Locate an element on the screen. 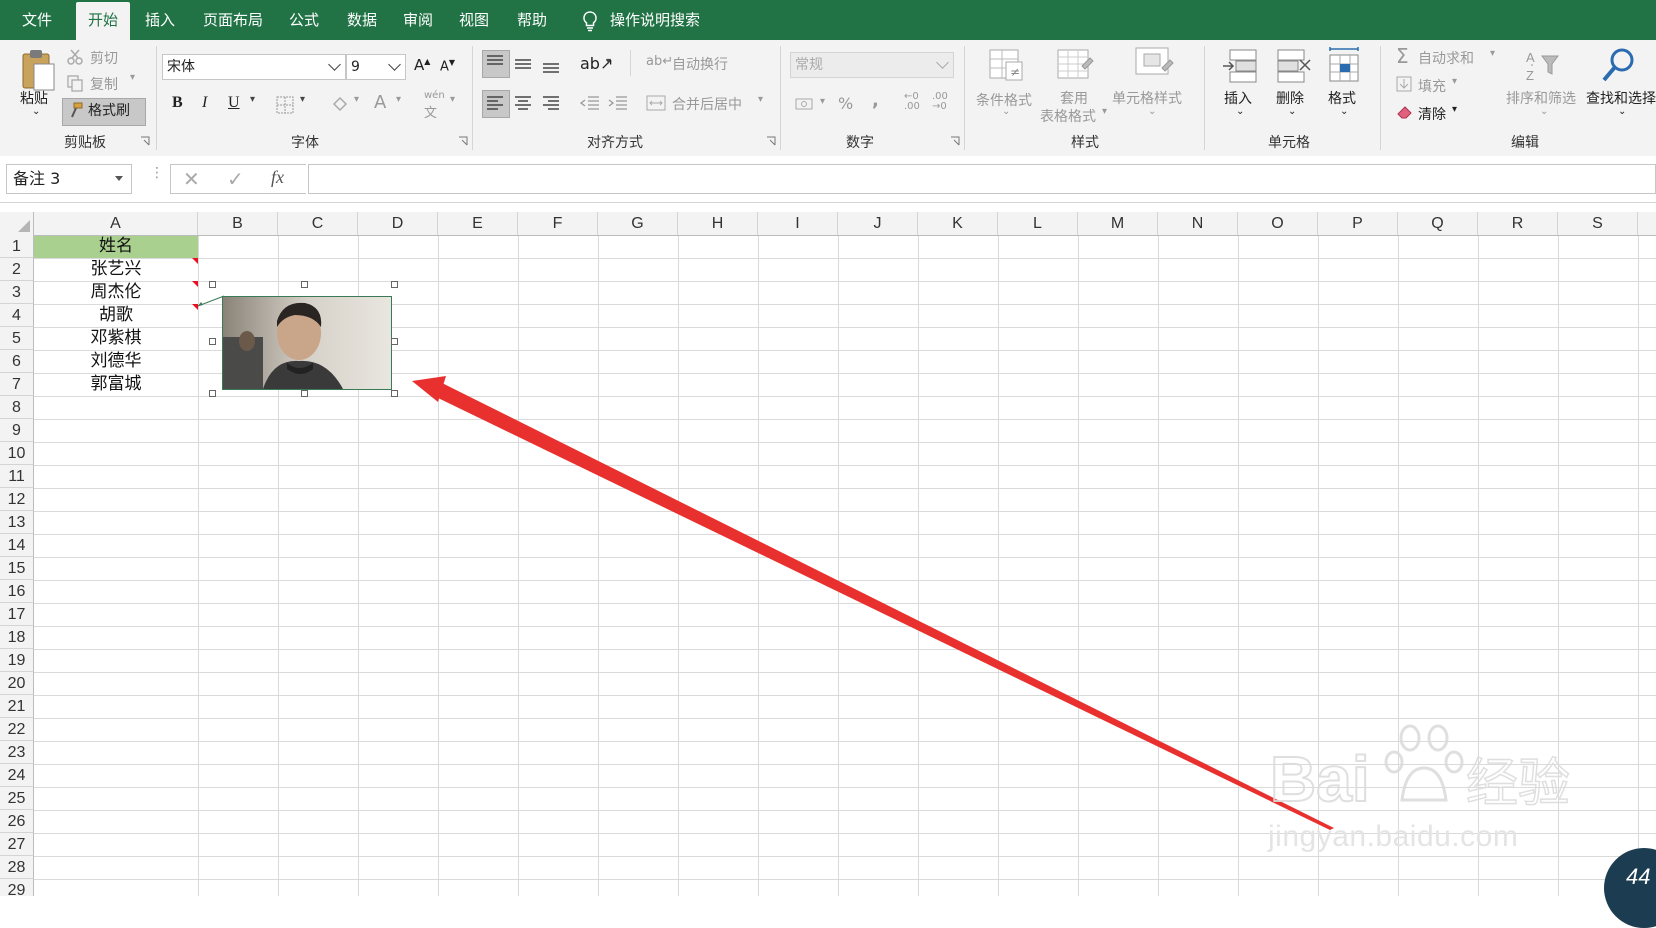 This screenshot has height=928, width=1656. baidu-logo: Bai 经验 is located at coordinates (1420, 770).